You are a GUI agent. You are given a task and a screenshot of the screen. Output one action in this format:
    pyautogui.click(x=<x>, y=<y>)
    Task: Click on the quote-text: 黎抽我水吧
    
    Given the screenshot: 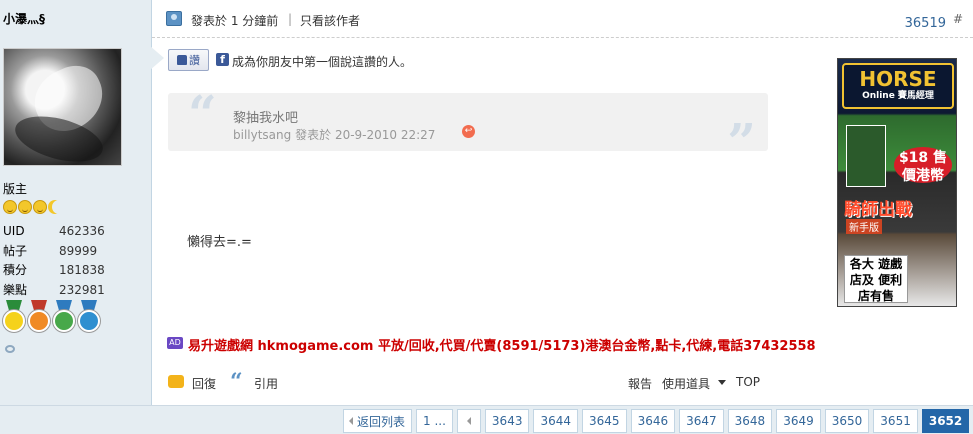 What is the action you would take?
    pyautogui.click(x=266, y=118)
    